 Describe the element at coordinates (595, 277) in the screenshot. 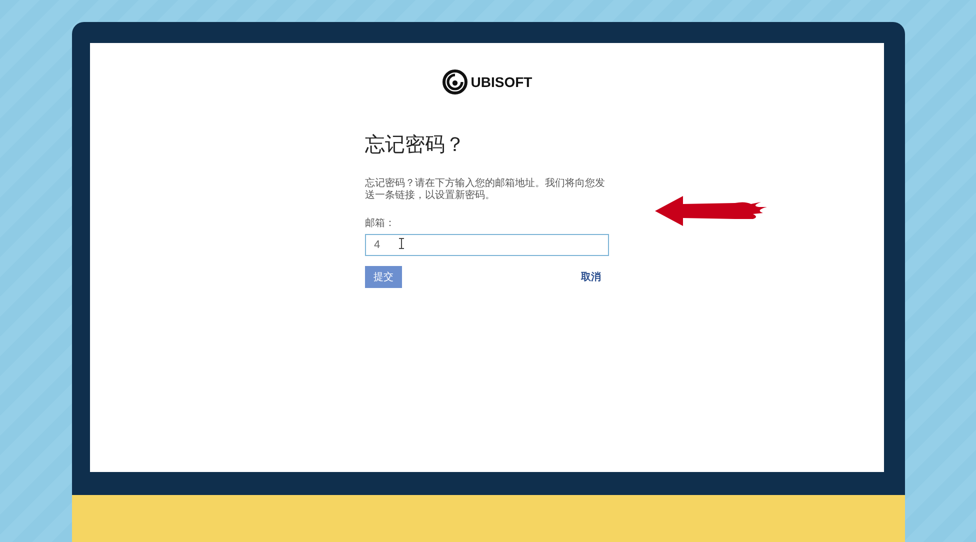

I see `cancel-link: 取消` at that location.